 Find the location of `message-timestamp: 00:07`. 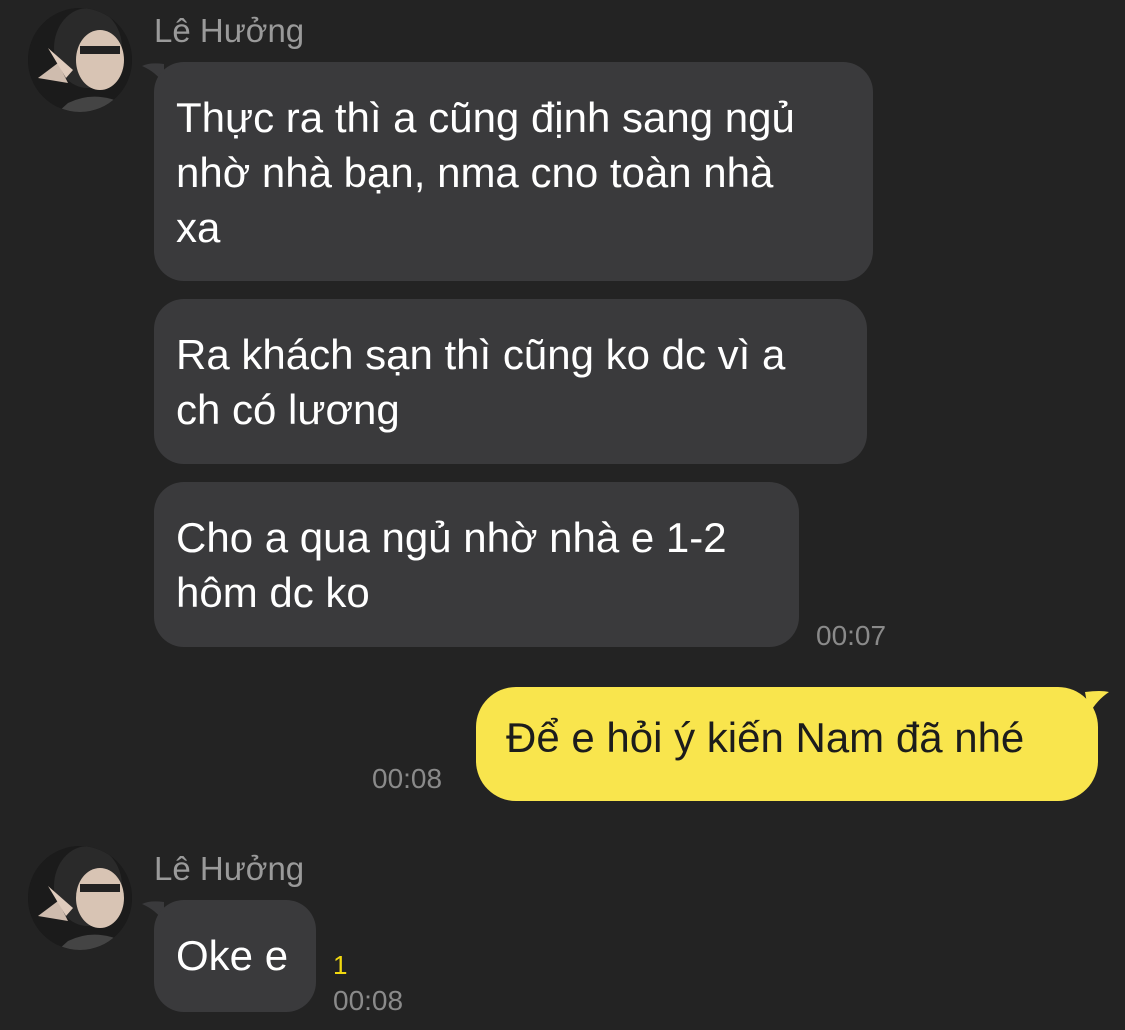

message-timestamp: 00:07 is located at coordinates (851, 635).